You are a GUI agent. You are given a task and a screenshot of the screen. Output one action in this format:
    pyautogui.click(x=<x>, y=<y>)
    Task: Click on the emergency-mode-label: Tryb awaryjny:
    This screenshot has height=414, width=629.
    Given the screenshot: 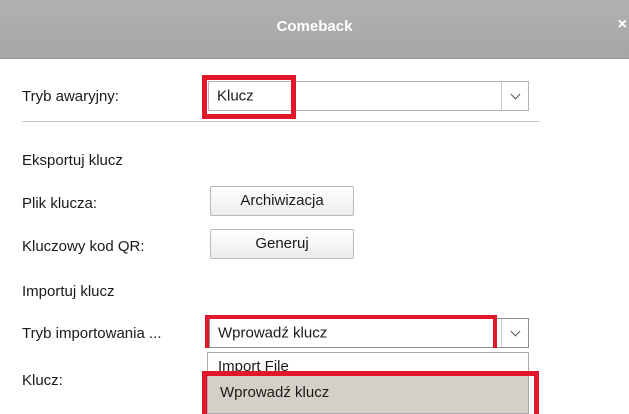 What is the action you would take?
    pyautogui.click(x=70, y=96)
    